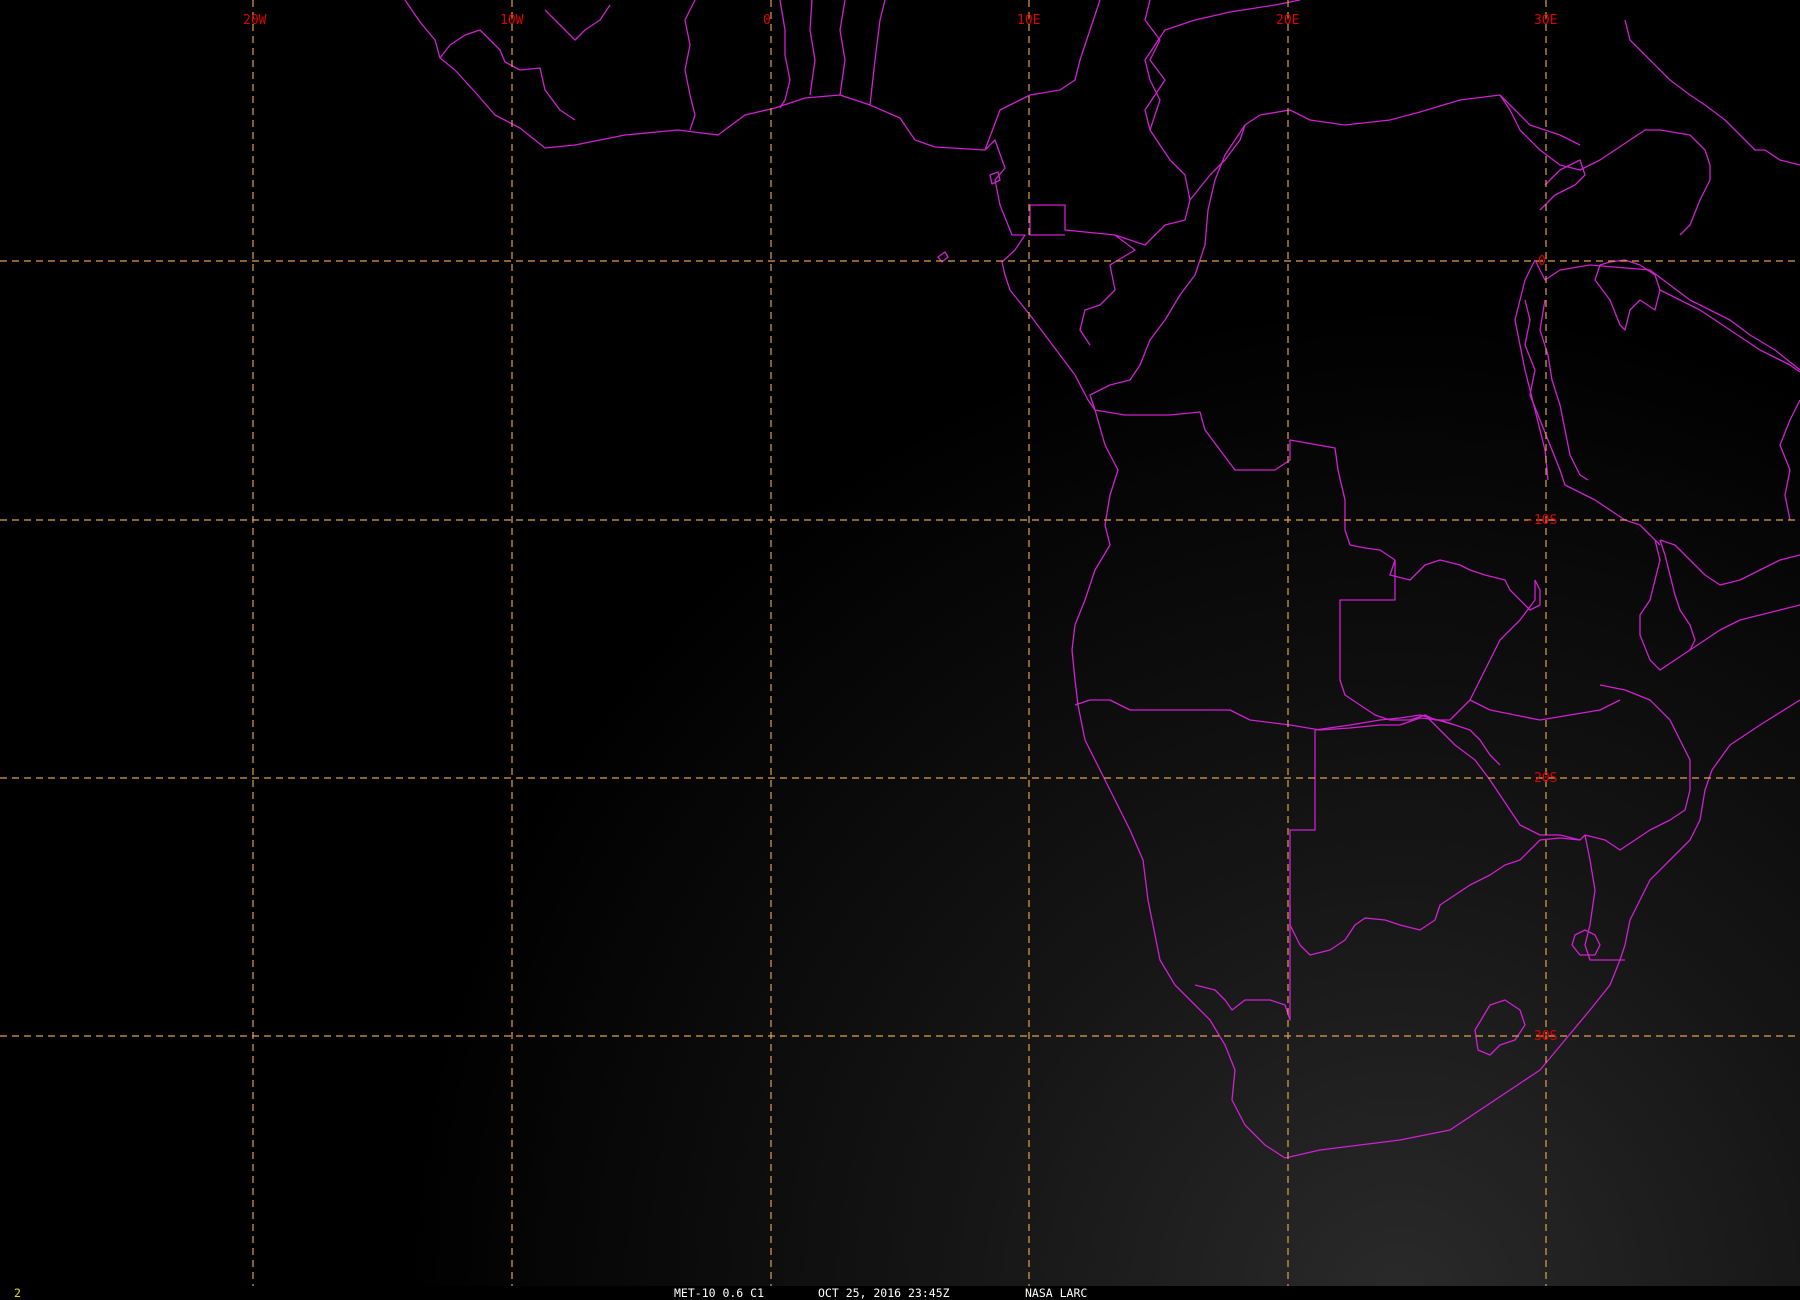 Image resolution: width=1800 pixels, height=1300 pixels. What do you see at coordinates (1545, 20) in the screenshot?
I see `lon-label-30e: 30E` at bounding box center [1545, 20].